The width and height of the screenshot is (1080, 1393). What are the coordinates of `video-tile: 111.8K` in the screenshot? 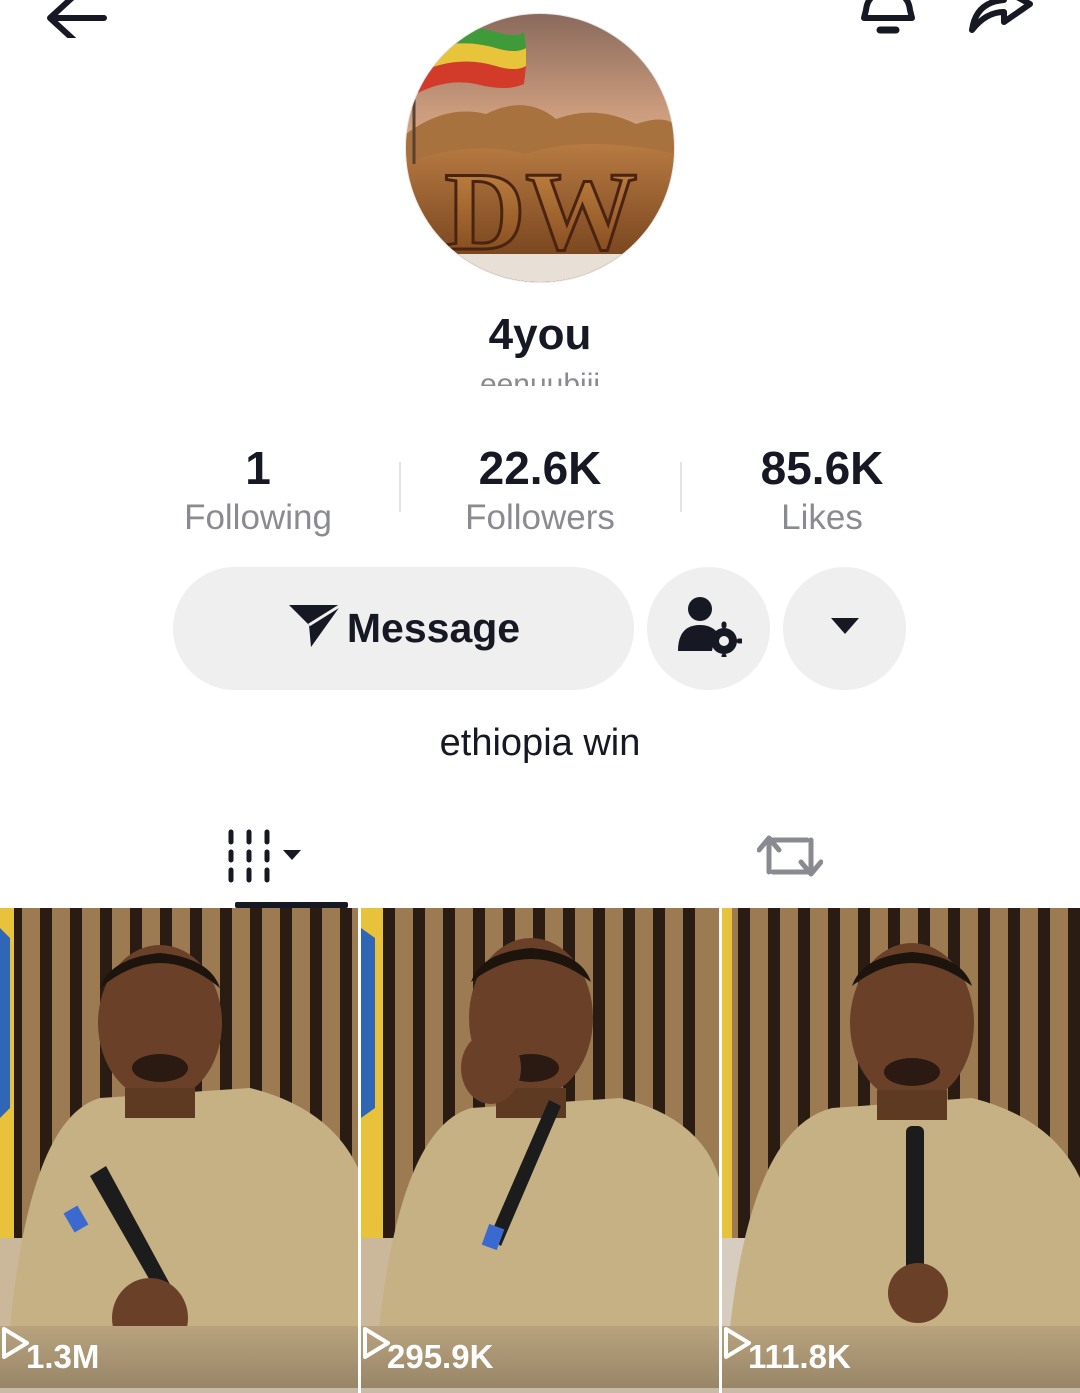 It's located at (901, 1148).